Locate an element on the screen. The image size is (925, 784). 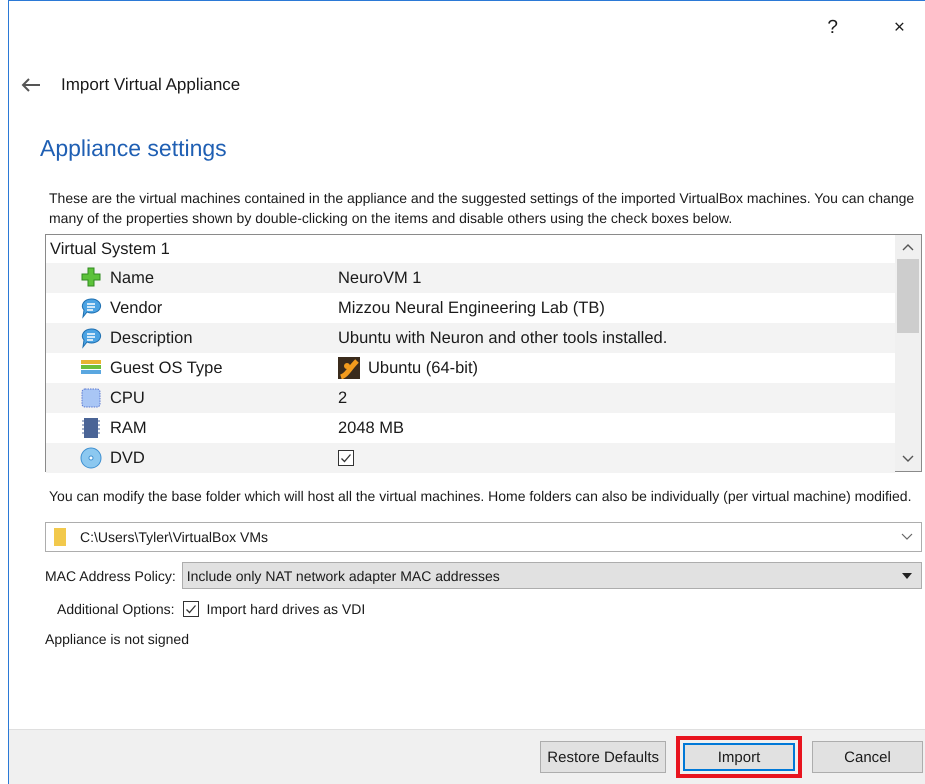
mac-policy-label: MAC Address Policy: is located at coordinates (110, 576).